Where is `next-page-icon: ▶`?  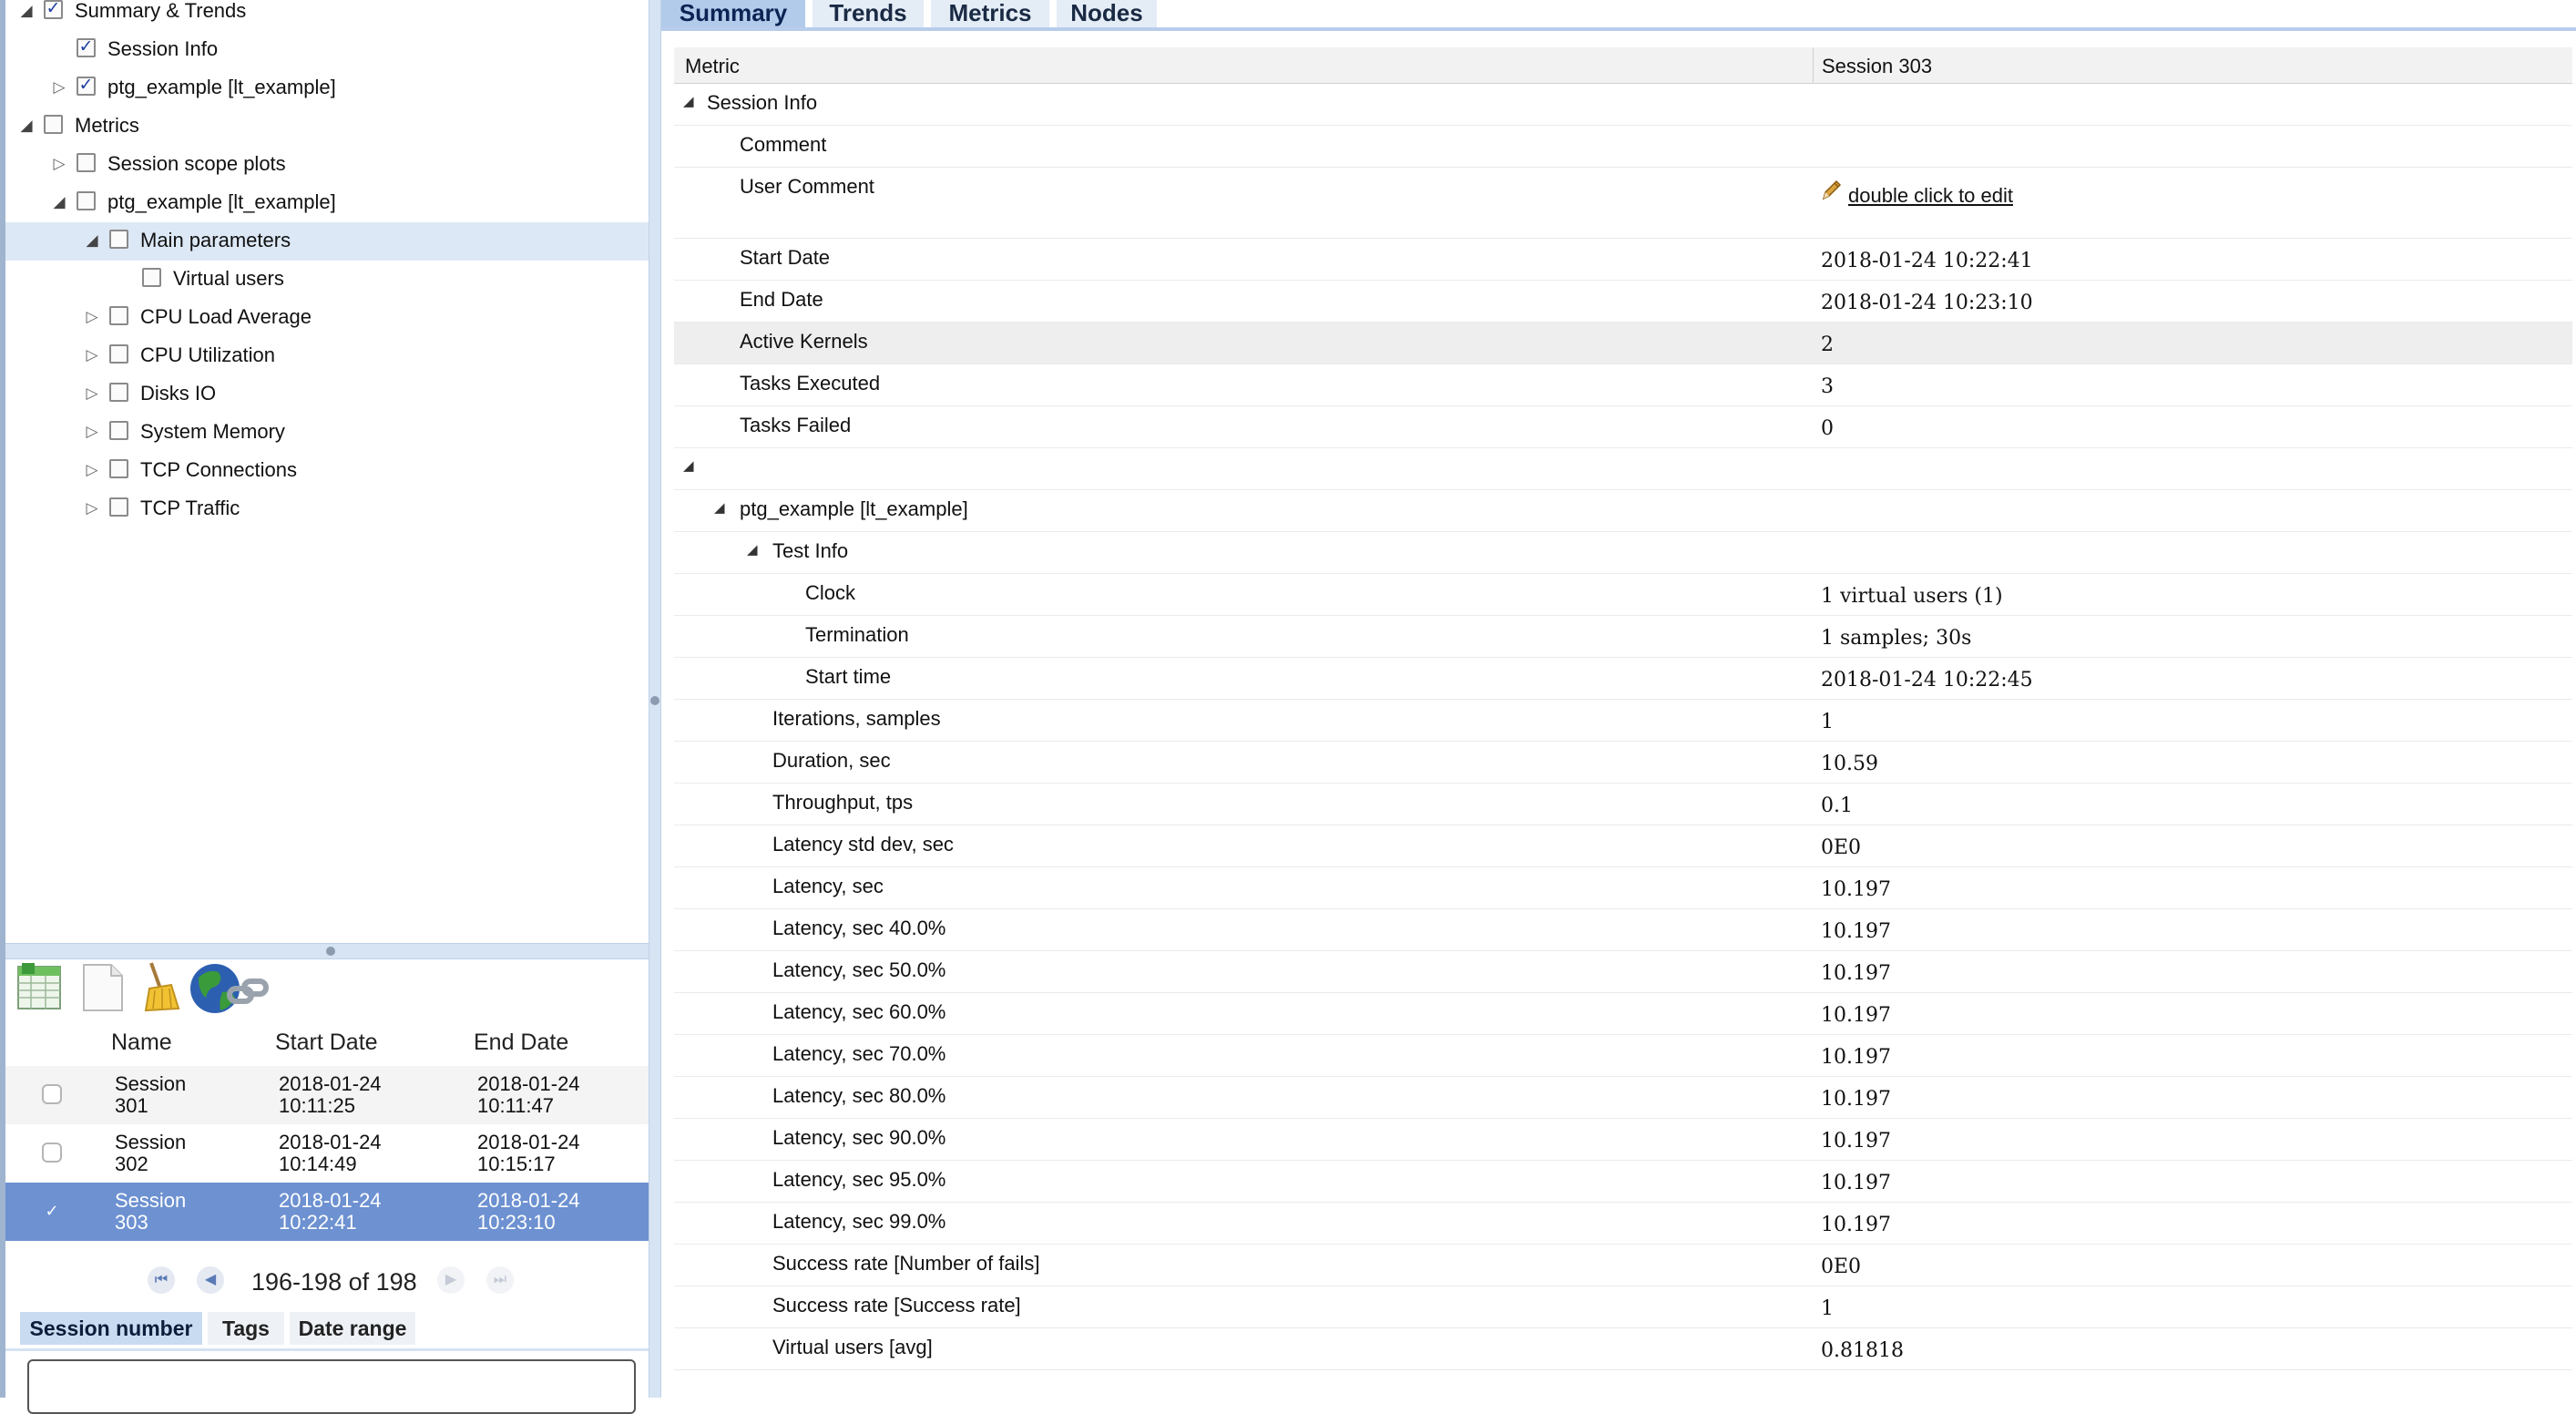 next-page-icon: ▶ is located at coordinates (451, 1280).